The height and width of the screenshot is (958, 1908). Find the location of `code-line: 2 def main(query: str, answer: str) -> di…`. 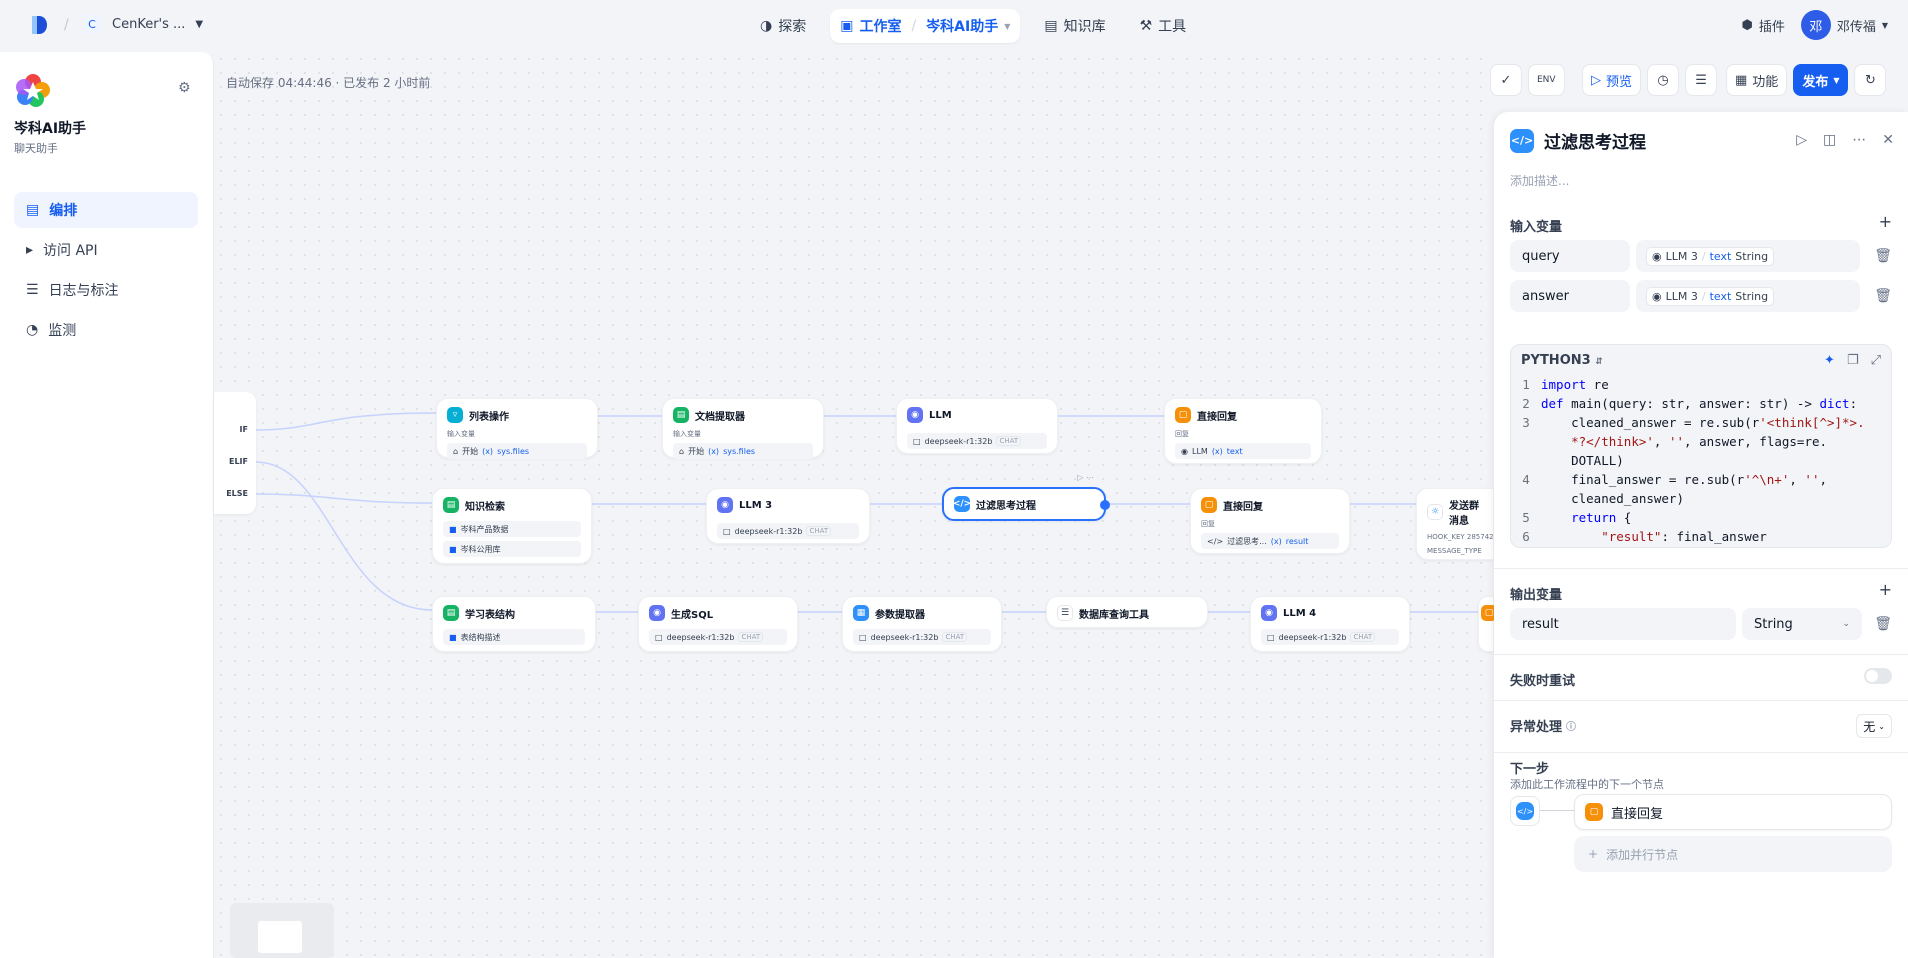

code-line: 2 def main(query: str, answer: str) -> di… is located at coordinates (1701, 403).